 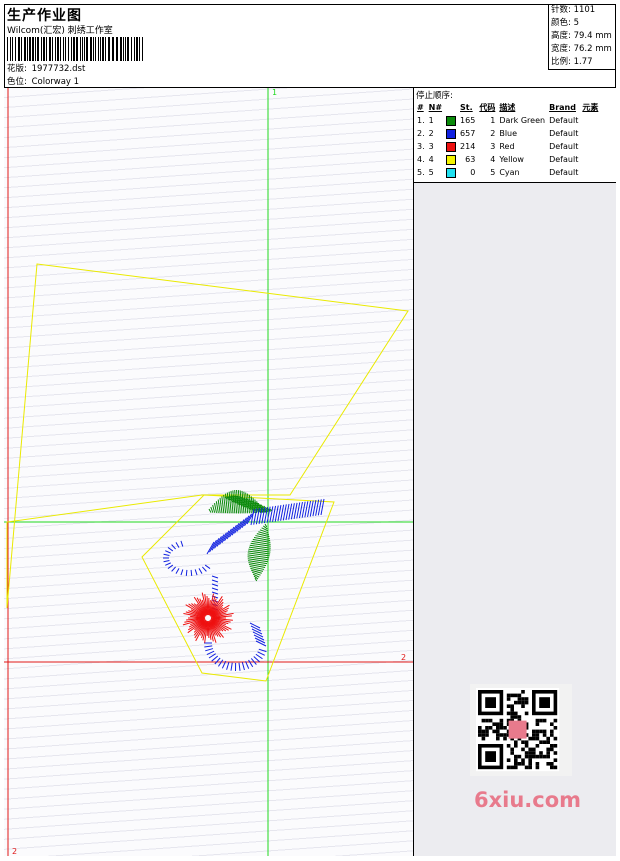 I want to click on row-n: 4, so click(x=431, y=159).